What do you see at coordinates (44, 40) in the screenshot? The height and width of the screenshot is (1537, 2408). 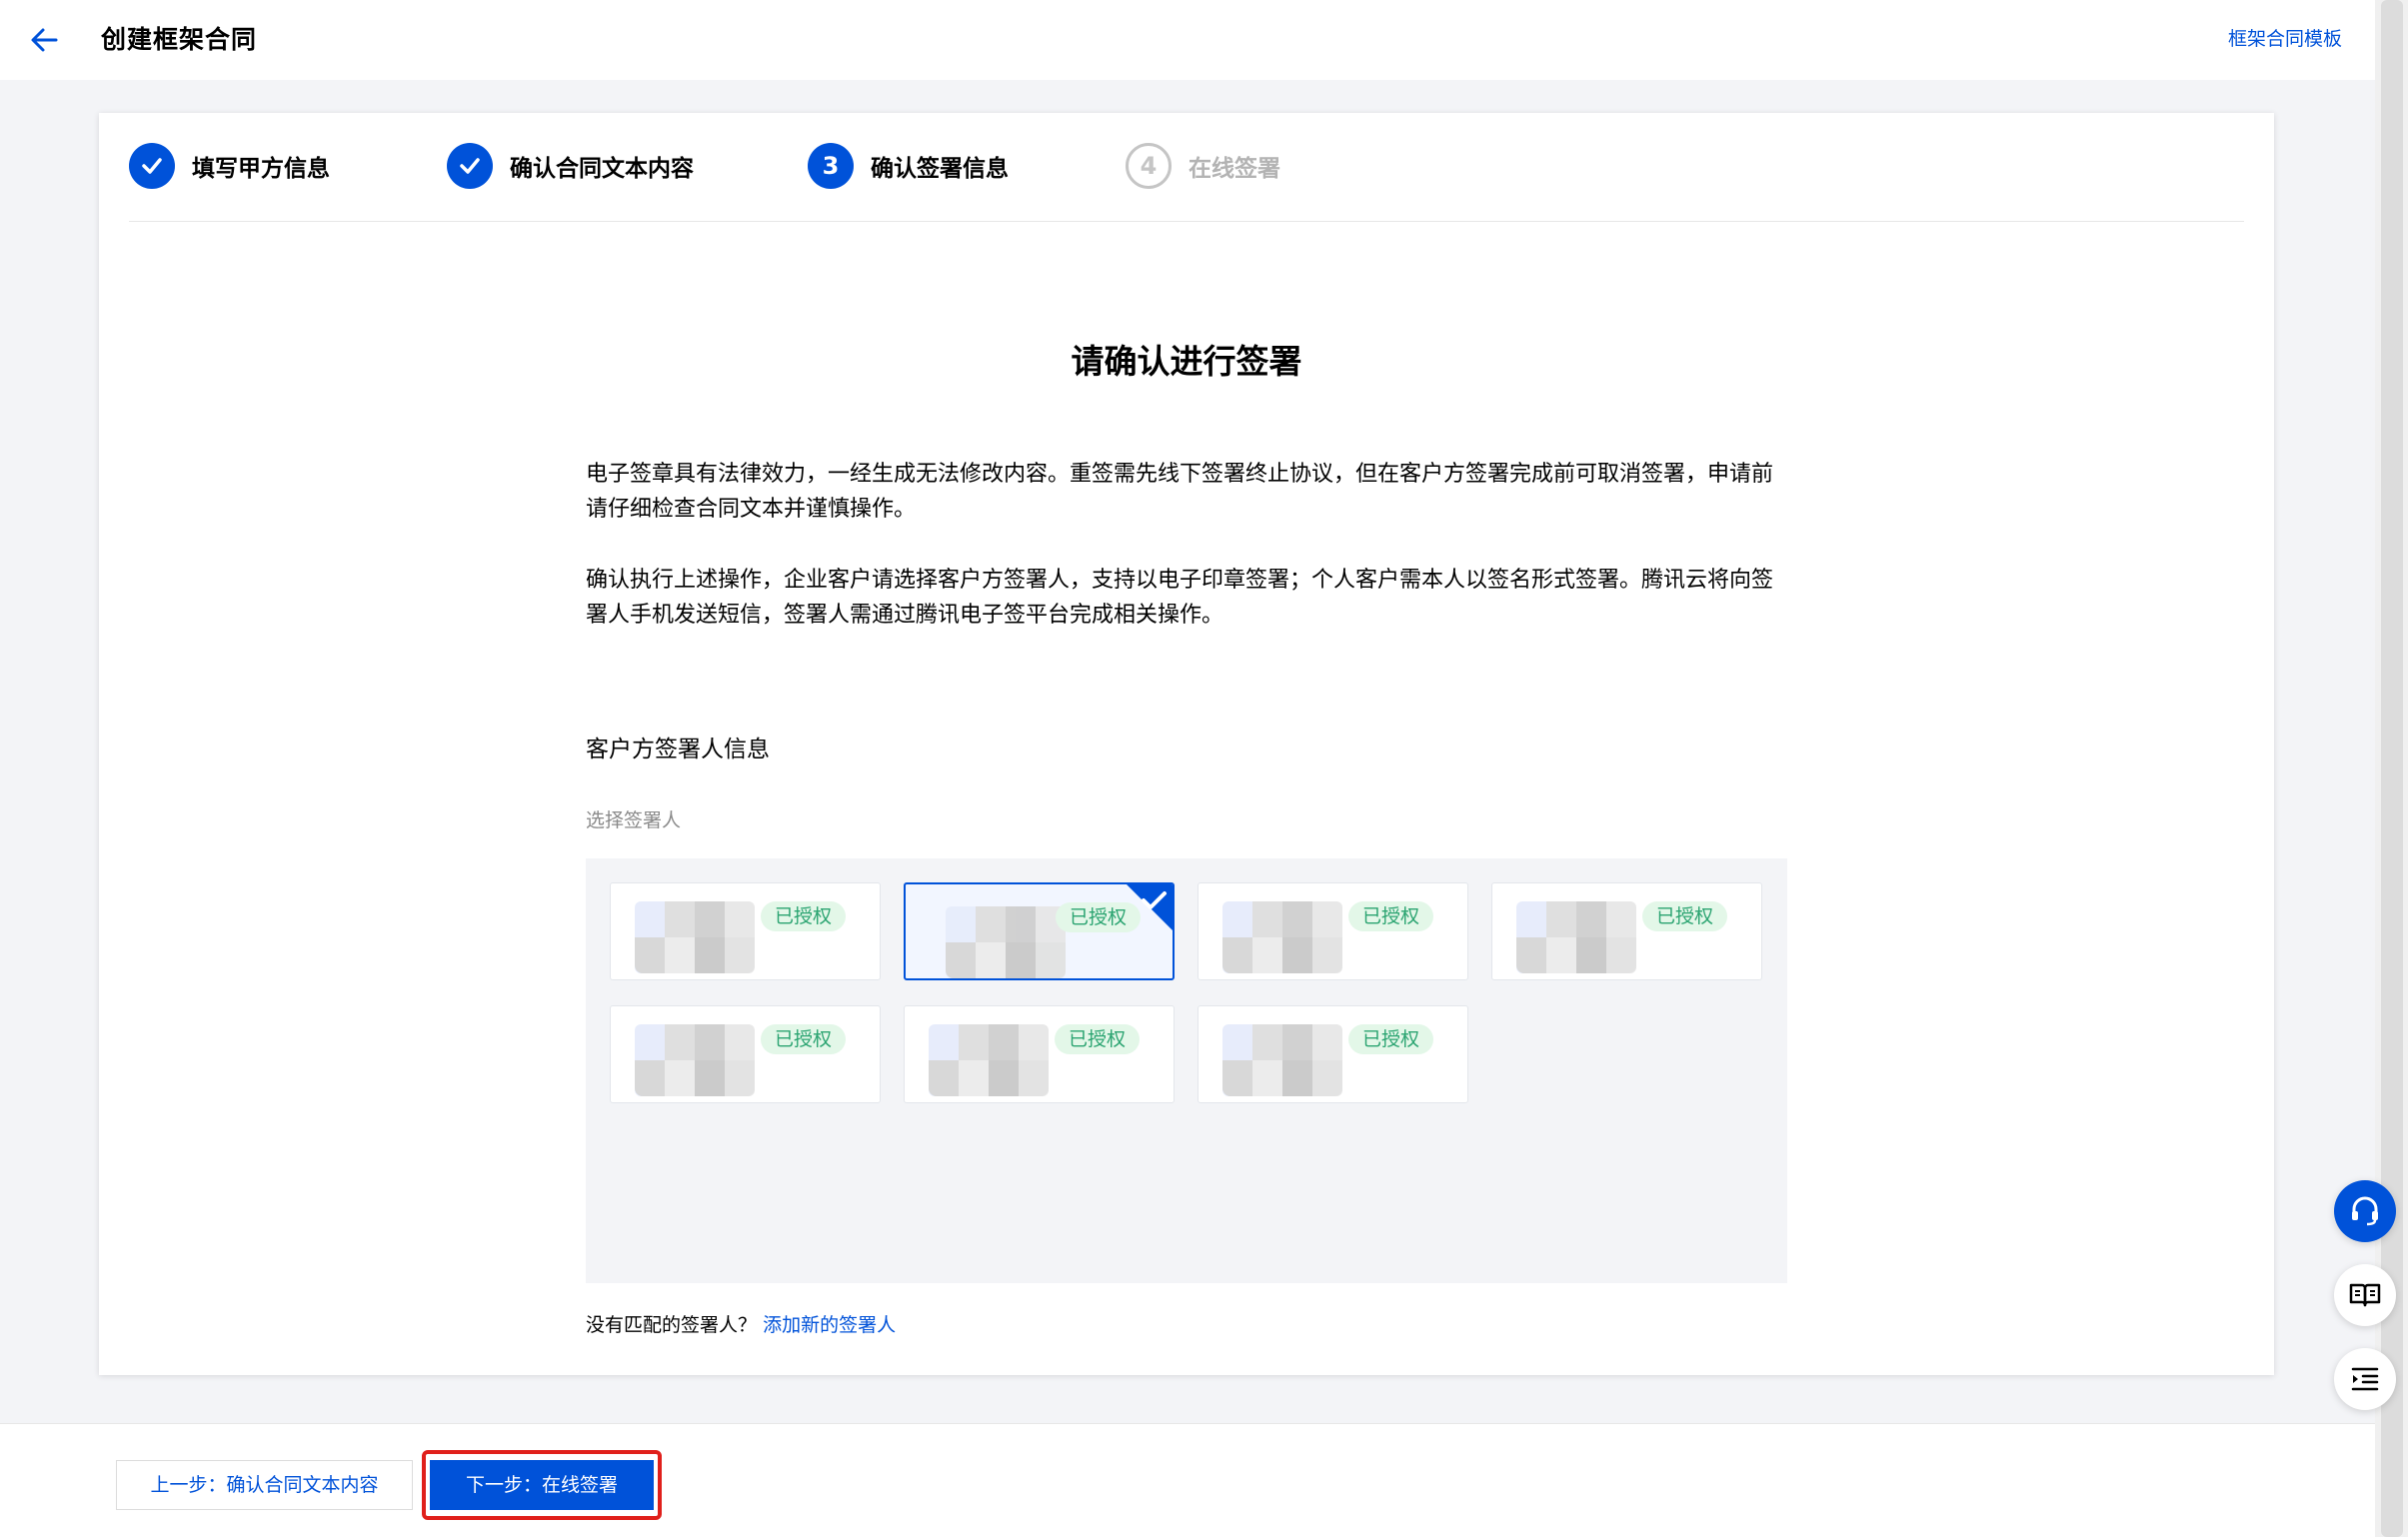 I see `back-arrow-icon` at bounding box center [44, 40].